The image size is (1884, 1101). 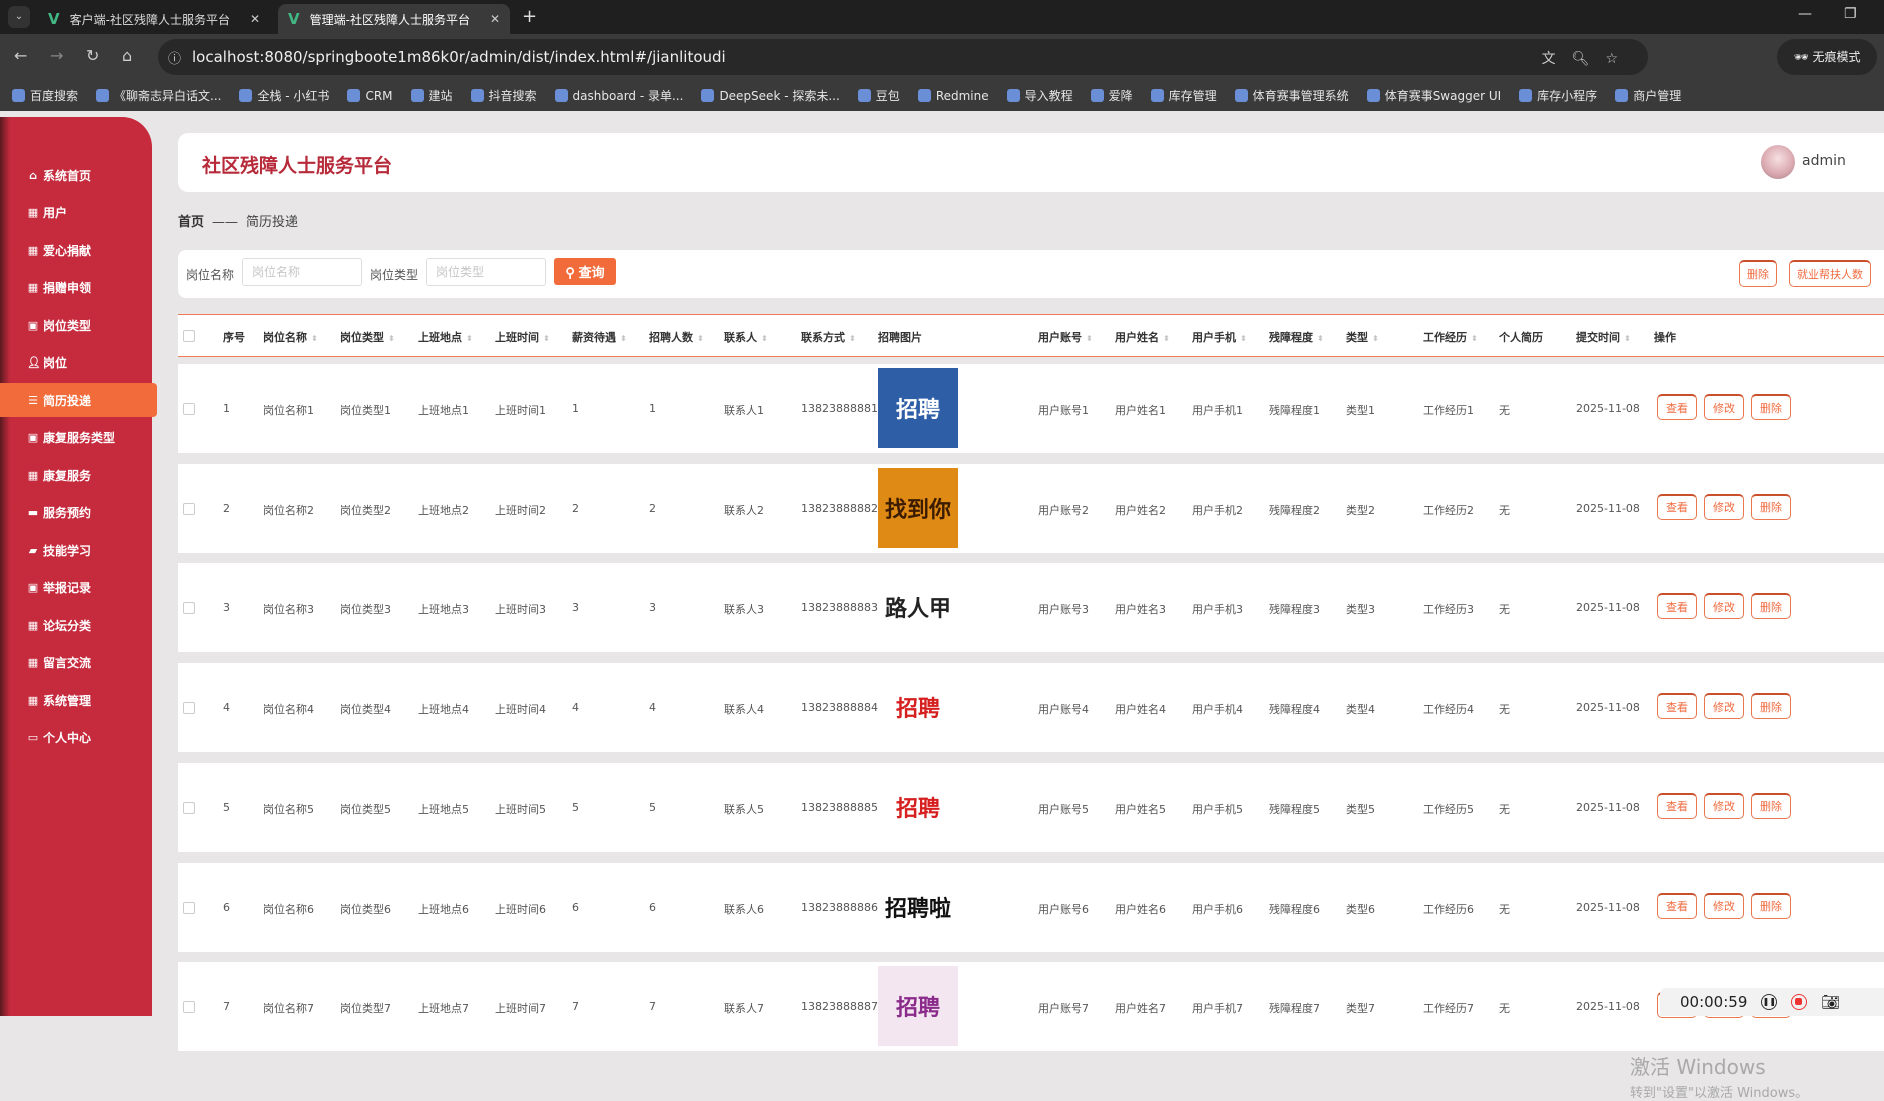 I want to click on sidebar-item: ▦ 用户, so click(x=76, y=213).